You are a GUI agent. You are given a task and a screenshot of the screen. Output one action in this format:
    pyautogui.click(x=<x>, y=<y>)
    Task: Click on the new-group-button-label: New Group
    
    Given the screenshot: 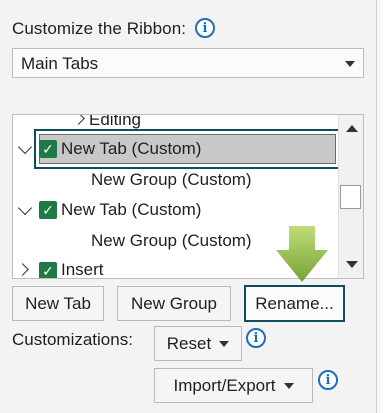 What is the action you would take?
    pyautogui.click(x=174, y=303)
    